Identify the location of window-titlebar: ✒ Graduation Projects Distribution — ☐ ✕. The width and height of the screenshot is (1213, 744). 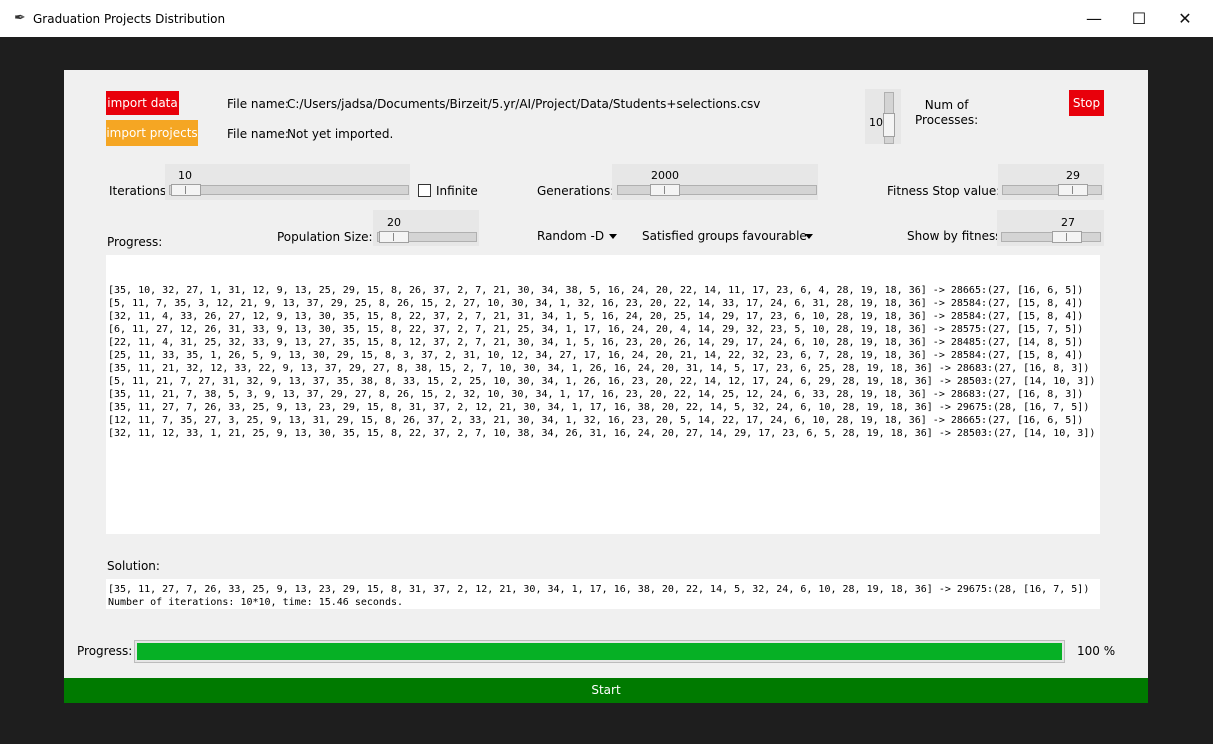
(606, 18).